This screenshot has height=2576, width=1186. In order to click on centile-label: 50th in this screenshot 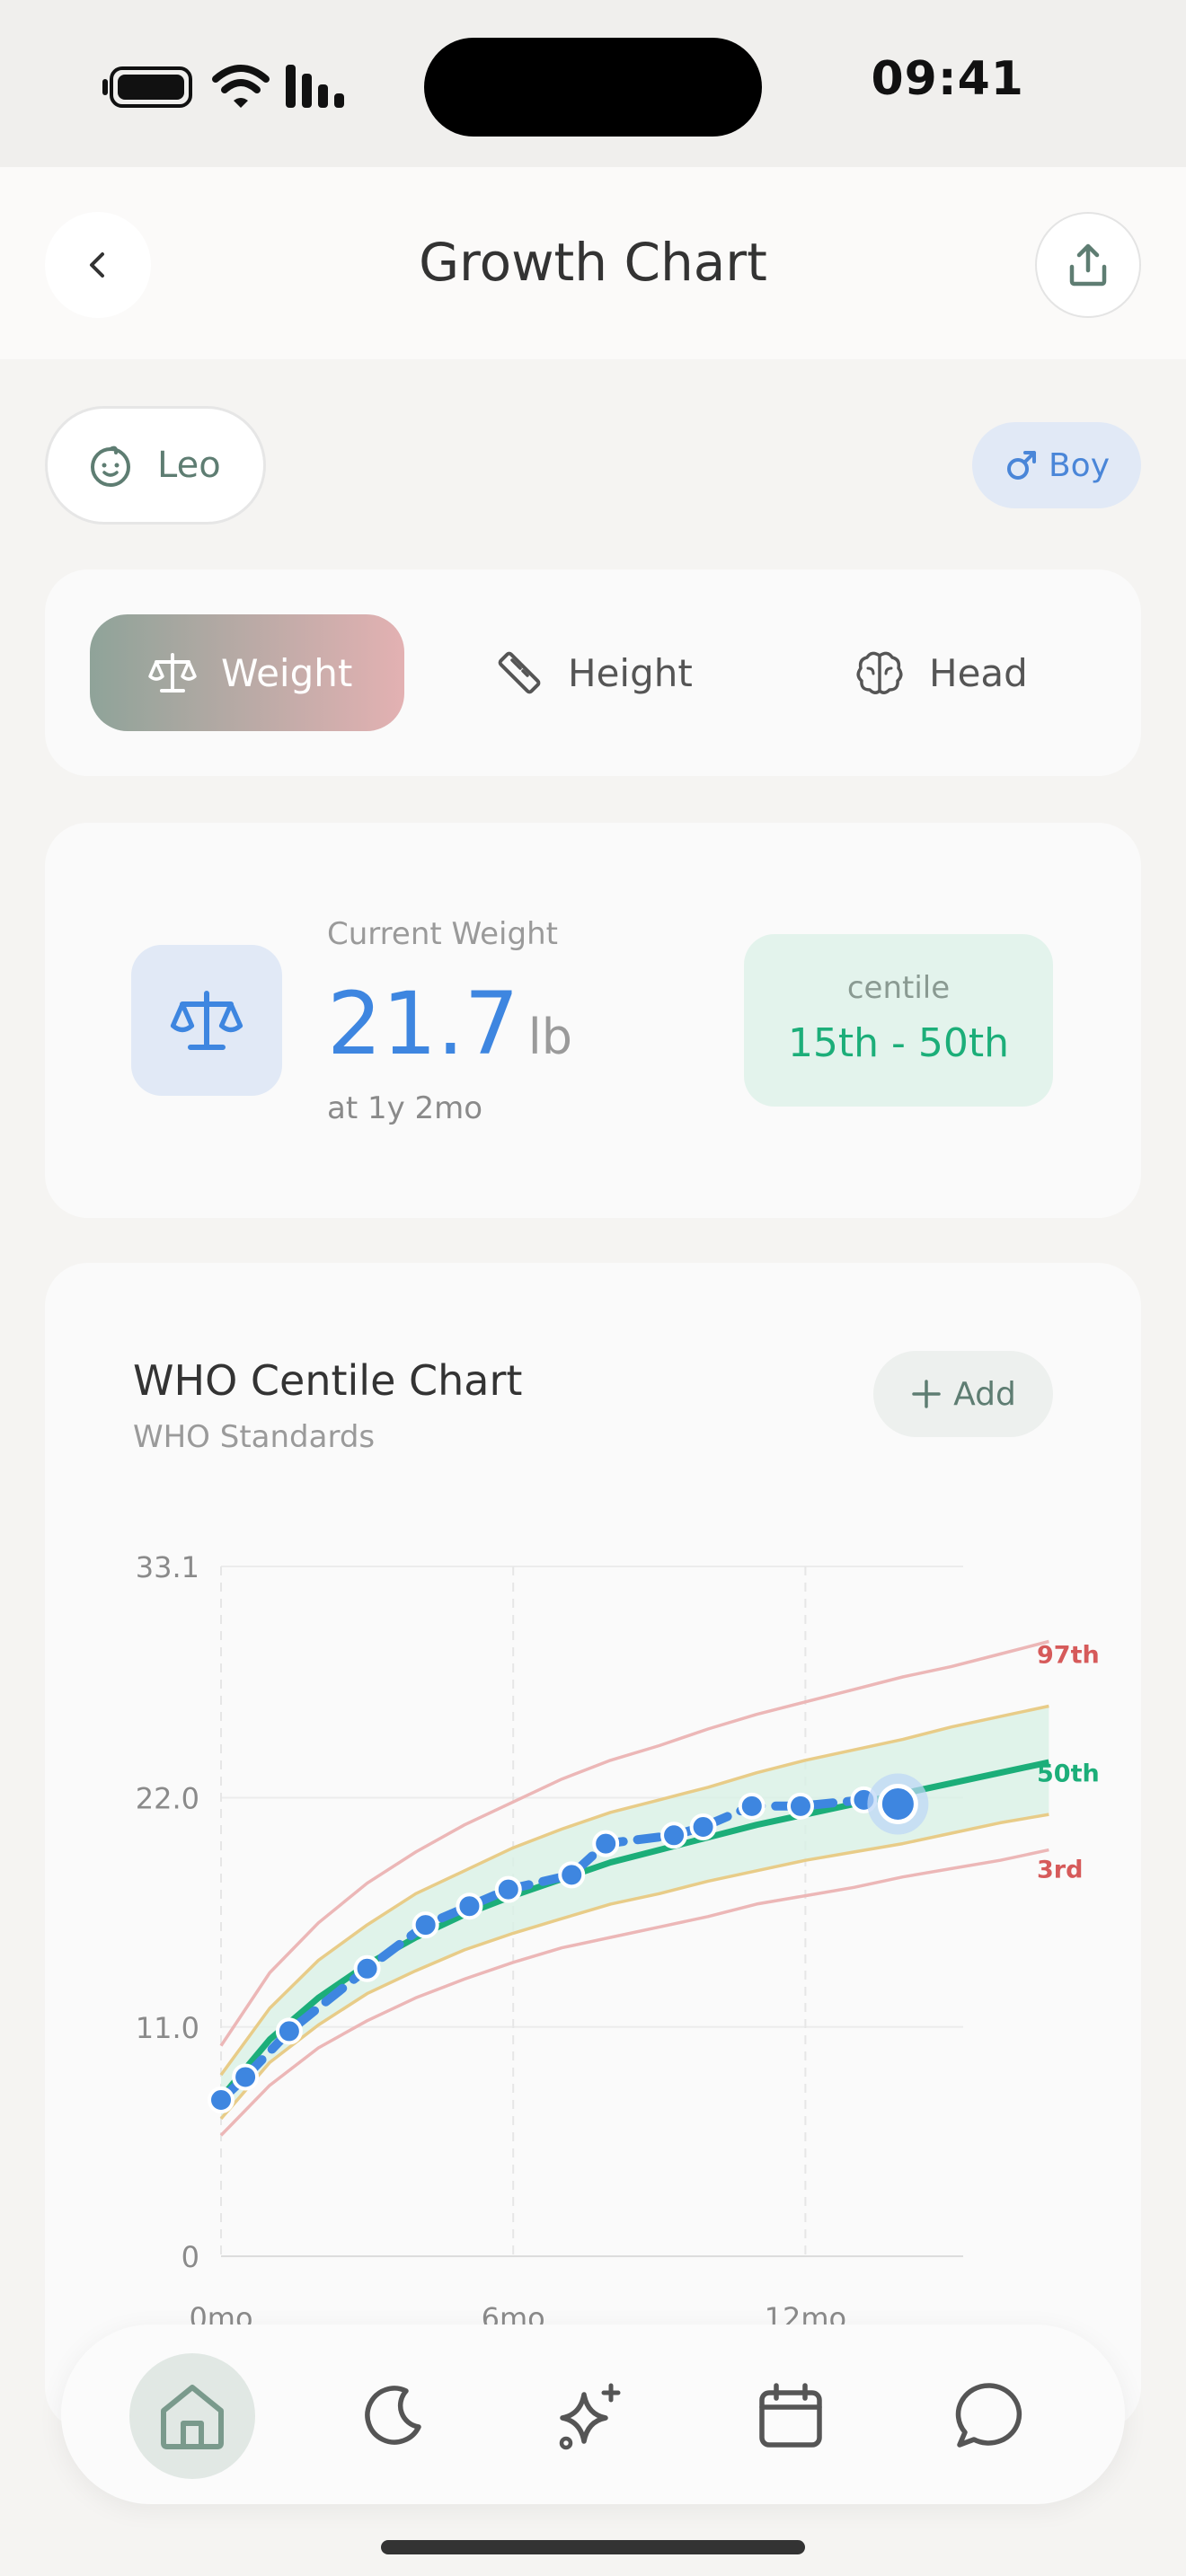, I will do `click(1068, 1773)`.